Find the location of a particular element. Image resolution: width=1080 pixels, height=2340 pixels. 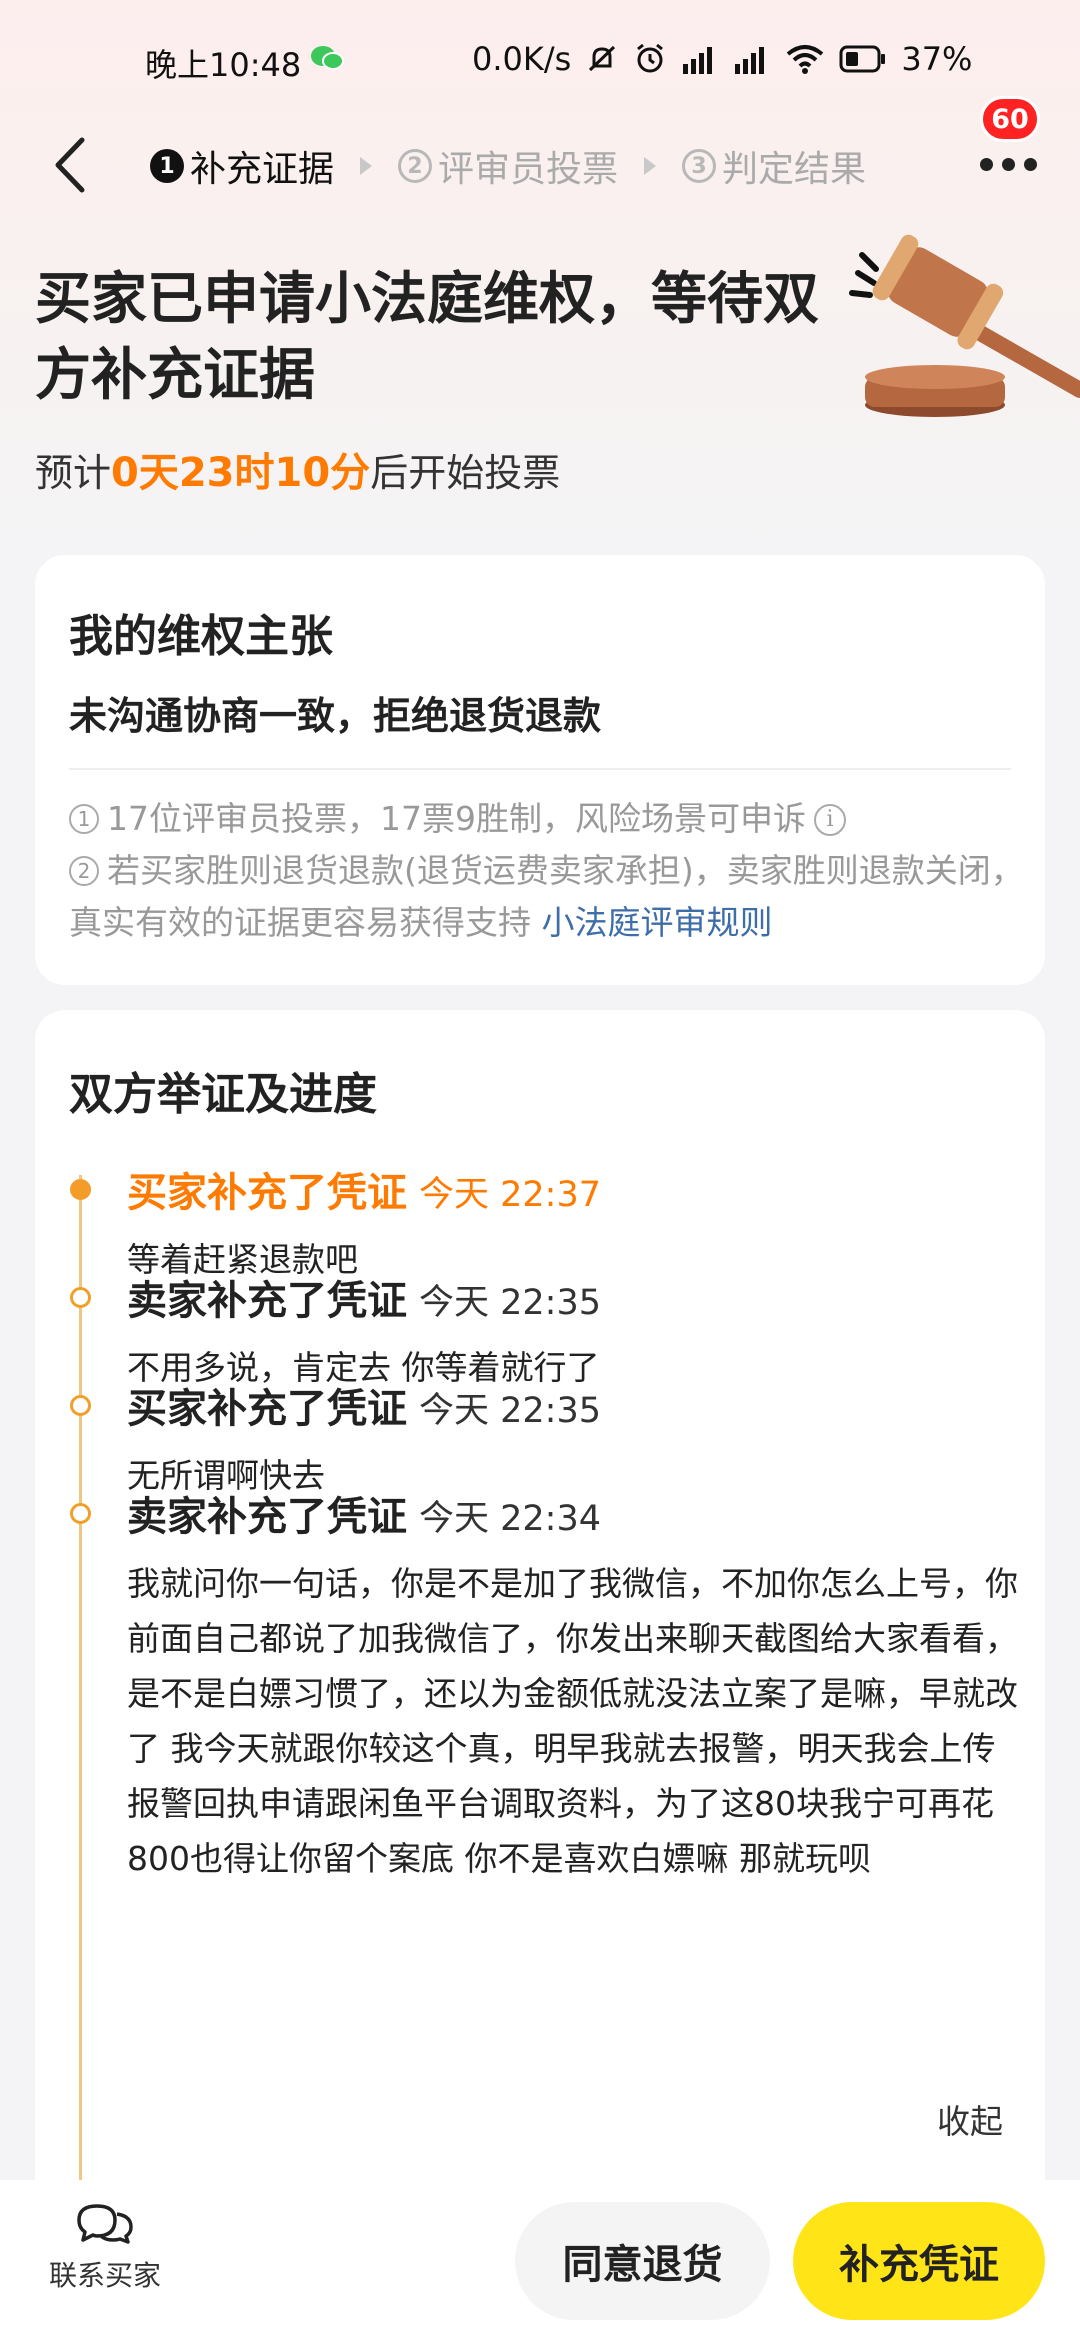

eta-prefix: 预计 is located at coordinates (73, 473).